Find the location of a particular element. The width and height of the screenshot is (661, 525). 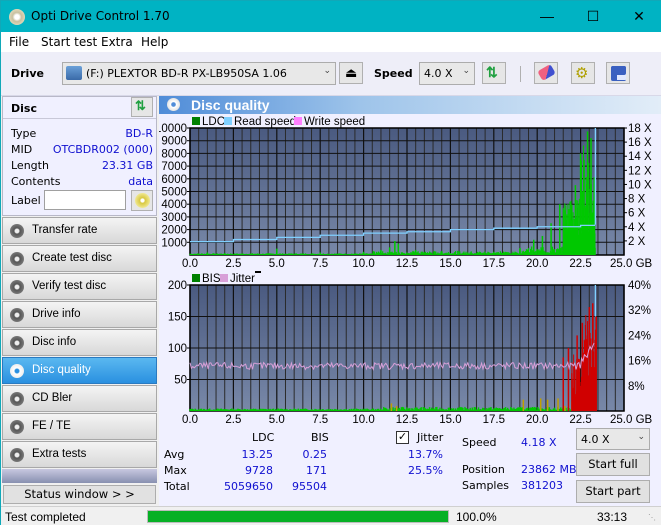

y2-tick-label: 2 X is located at coordinates (637, 242).